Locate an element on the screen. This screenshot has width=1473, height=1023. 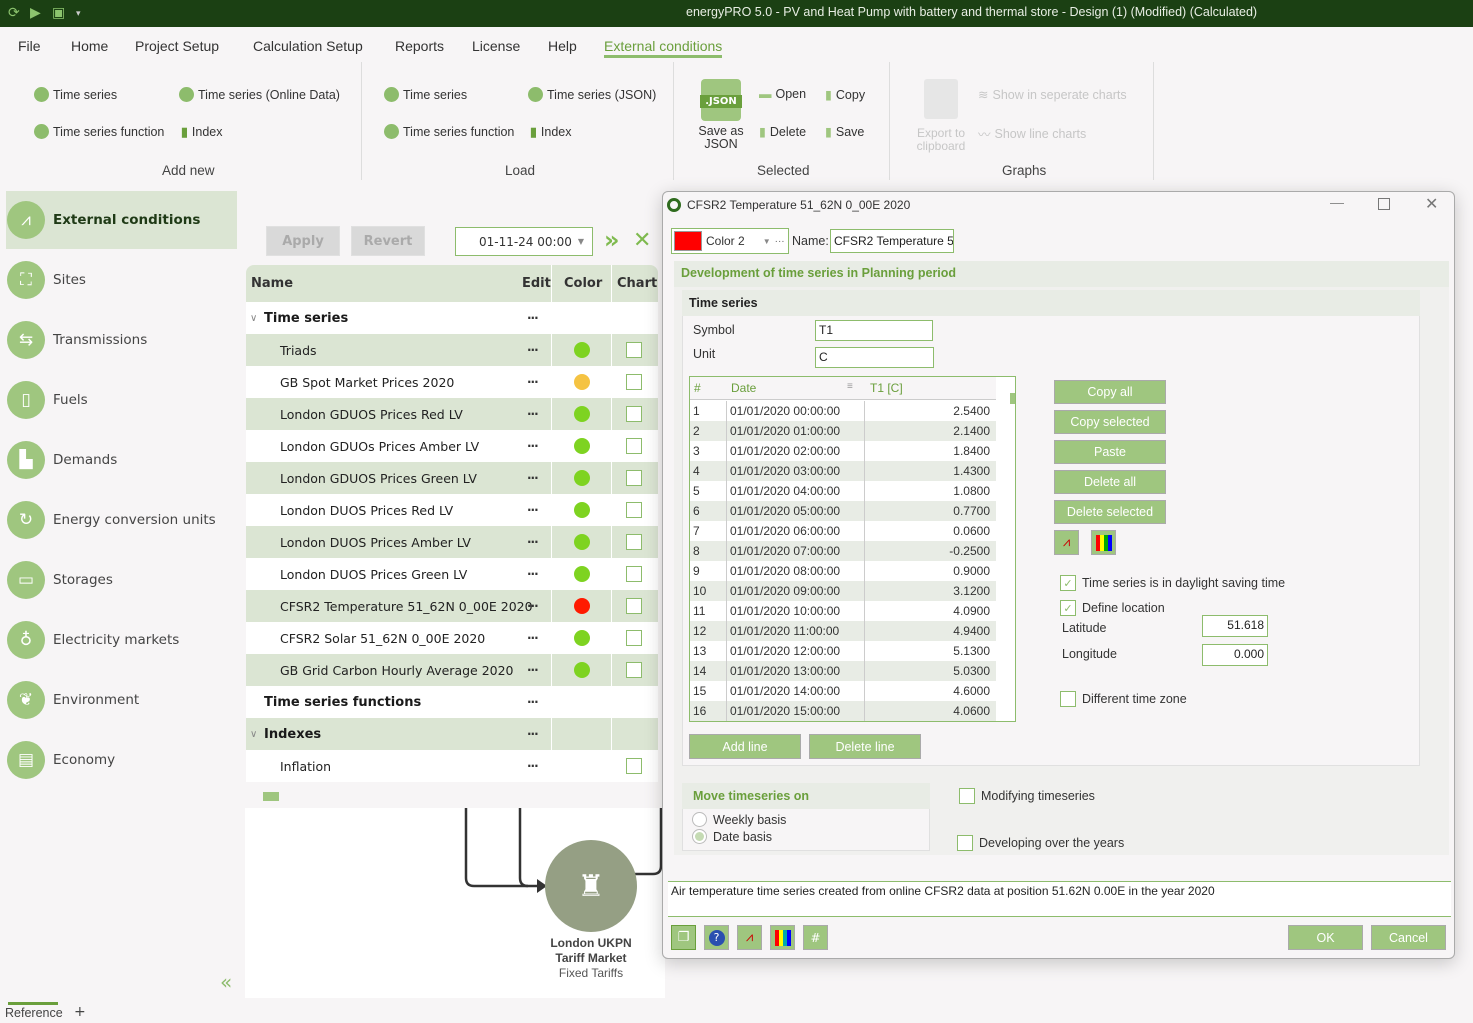
table-row: GB Spot Market Prices 2020 ··· is located at coordinates (452, 382).